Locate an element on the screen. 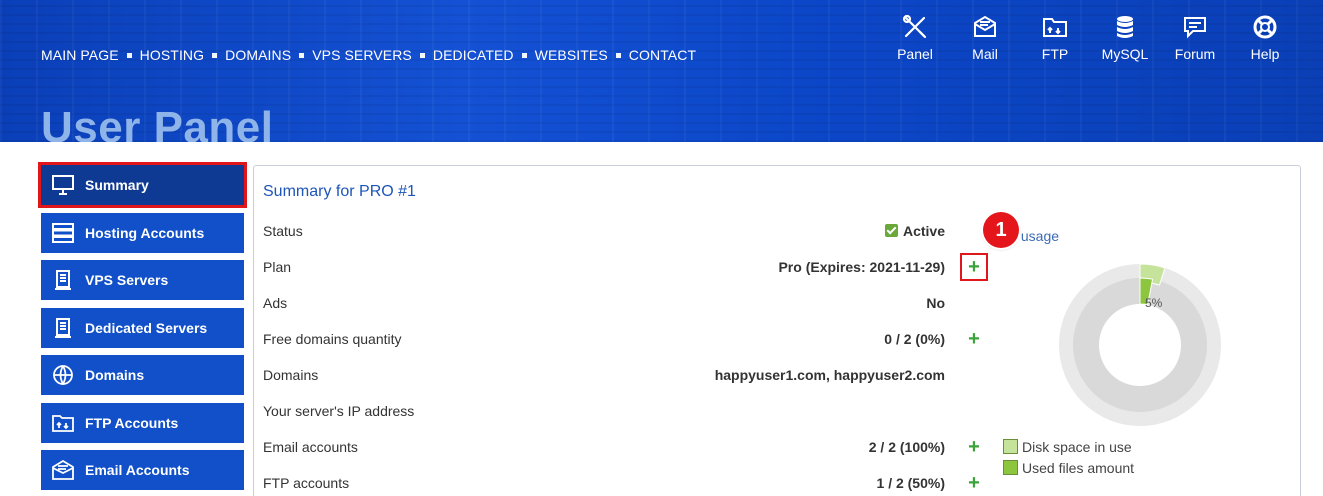 Image resolution: width=1323 pixels, height=496 pixels. tools-icon is located at coordinates (914, 26).